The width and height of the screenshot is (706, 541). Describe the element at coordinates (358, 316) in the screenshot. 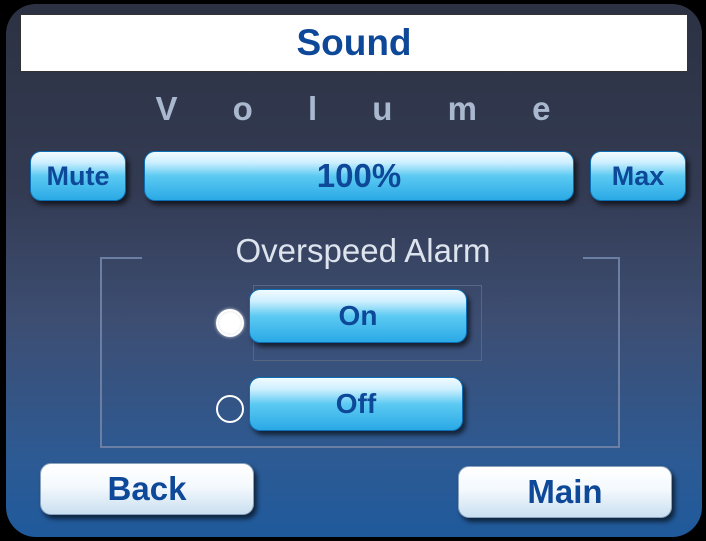

I see `alarm-on-button: On` at that location.